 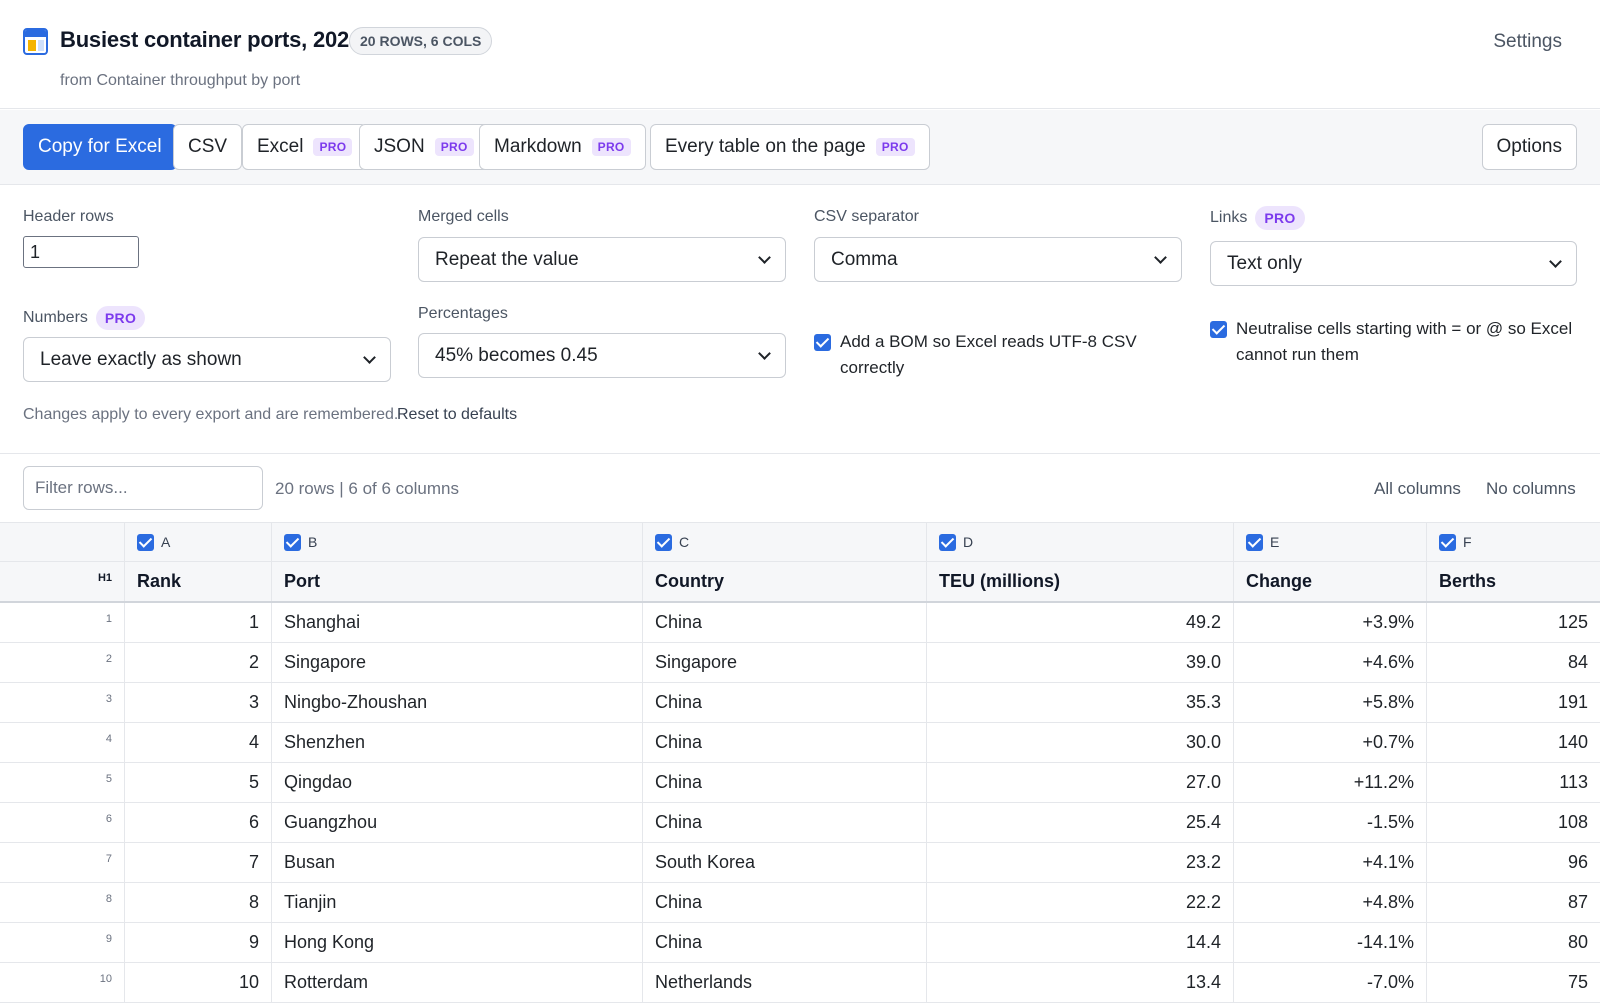 What do you see at coordinates (562, 147) in the screenshot?
I see `markdown-button: Markdown PRO` at bounding box center [562, 147].